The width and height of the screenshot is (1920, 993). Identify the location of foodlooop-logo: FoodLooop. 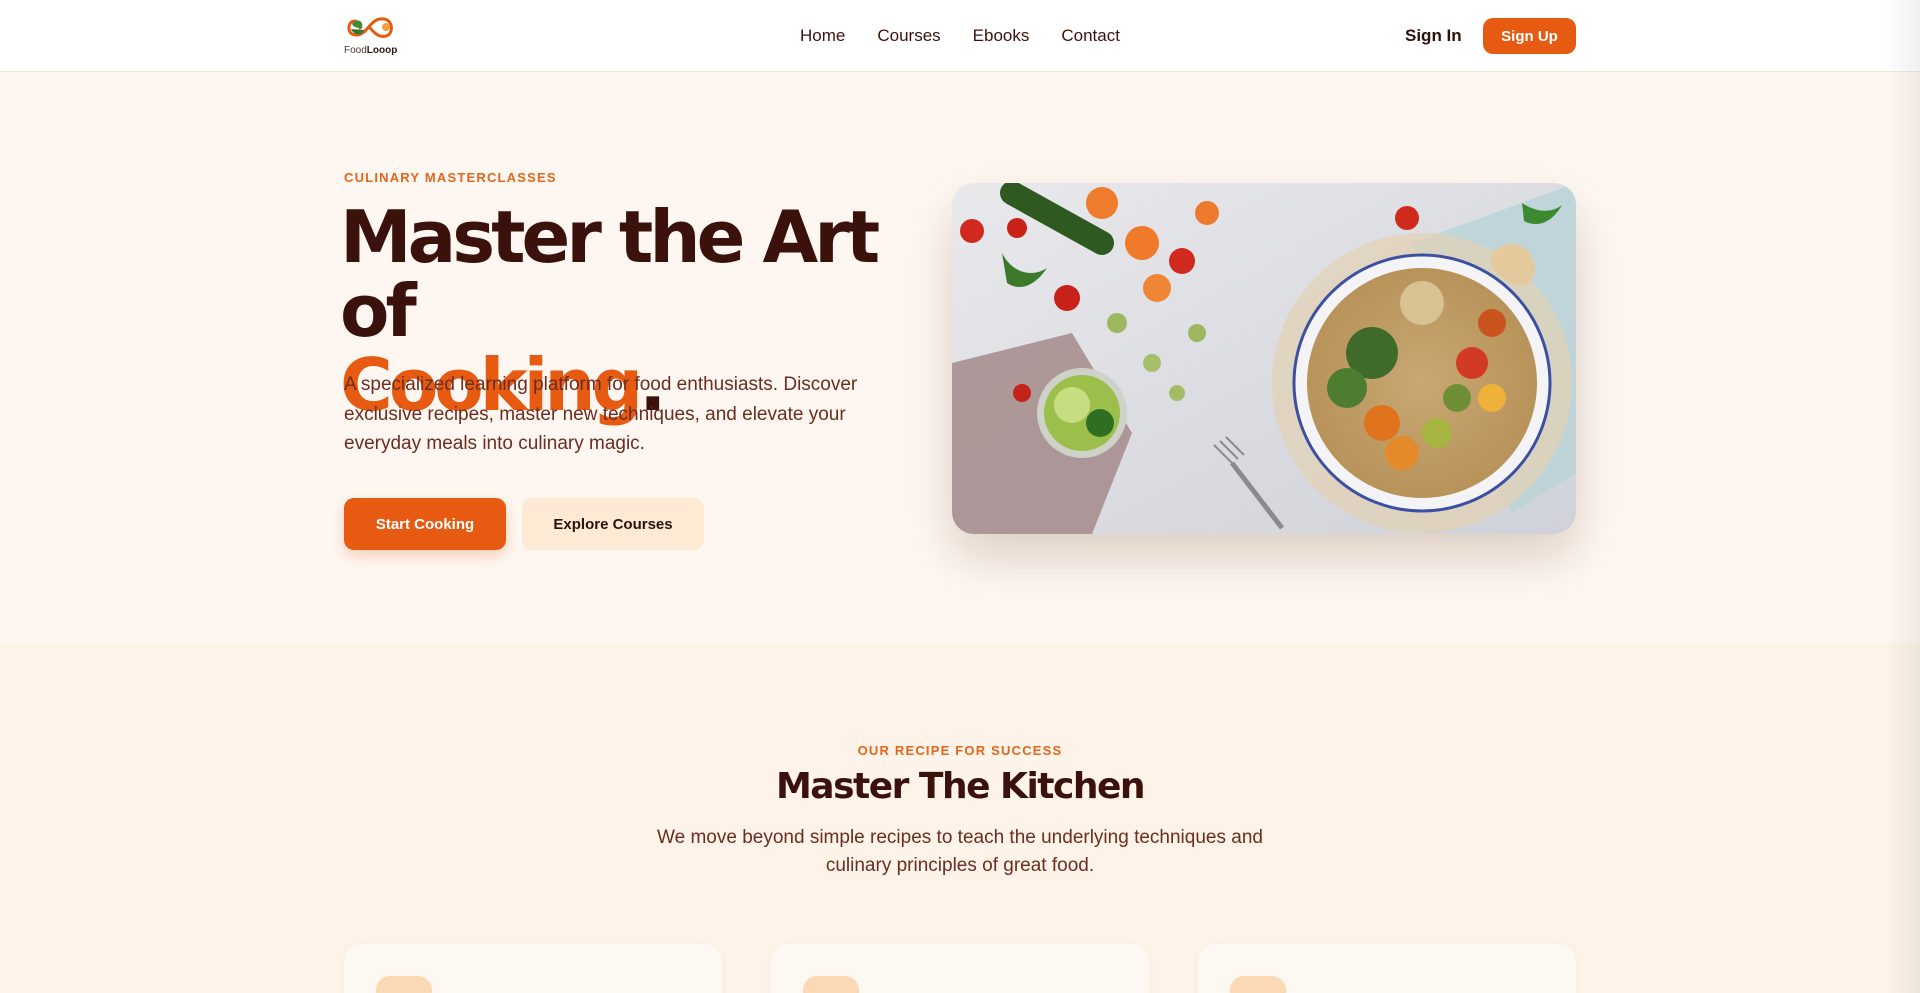
(374, 36).